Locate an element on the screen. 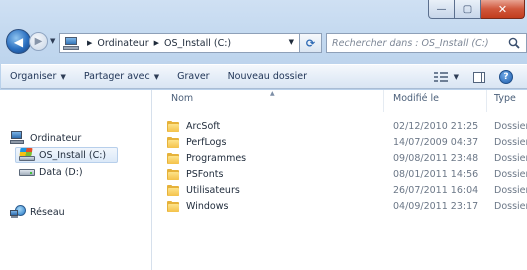 This screenshot has width=527, height=270. burn-button: Graver is located at coordinates (193, 76).